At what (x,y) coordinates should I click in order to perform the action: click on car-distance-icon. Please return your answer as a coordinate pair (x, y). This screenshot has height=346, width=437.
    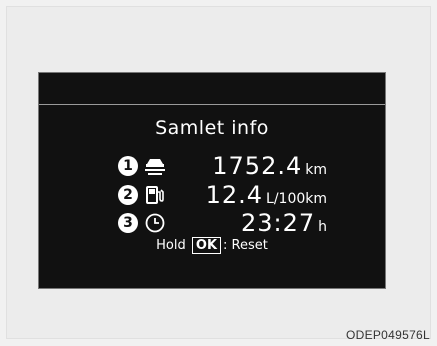
    Looking at the image, I should click on (155, 166).